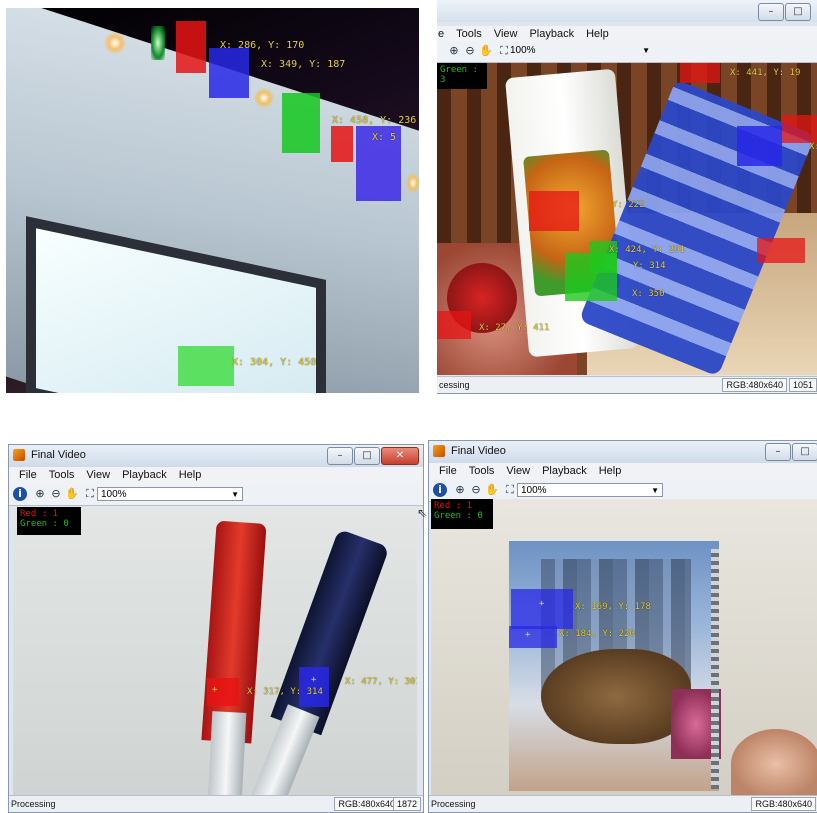  I want to click on status-bar: Processing RGB:480x640, so click(623, 803).